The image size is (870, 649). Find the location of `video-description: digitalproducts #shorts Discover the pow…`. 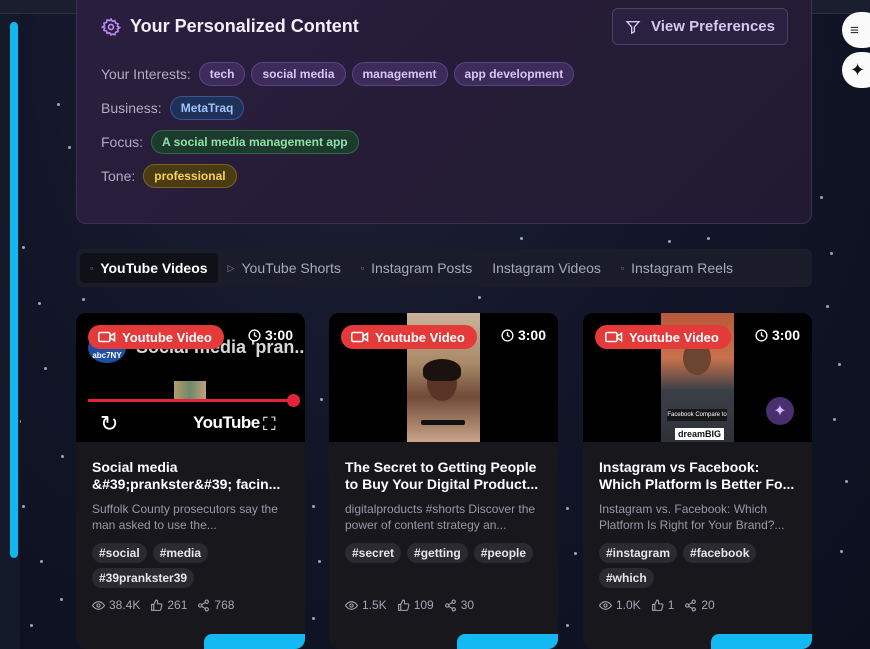

video-description: digitalproducts #shorts Discover the pow… is located at coordinates (440, 517).